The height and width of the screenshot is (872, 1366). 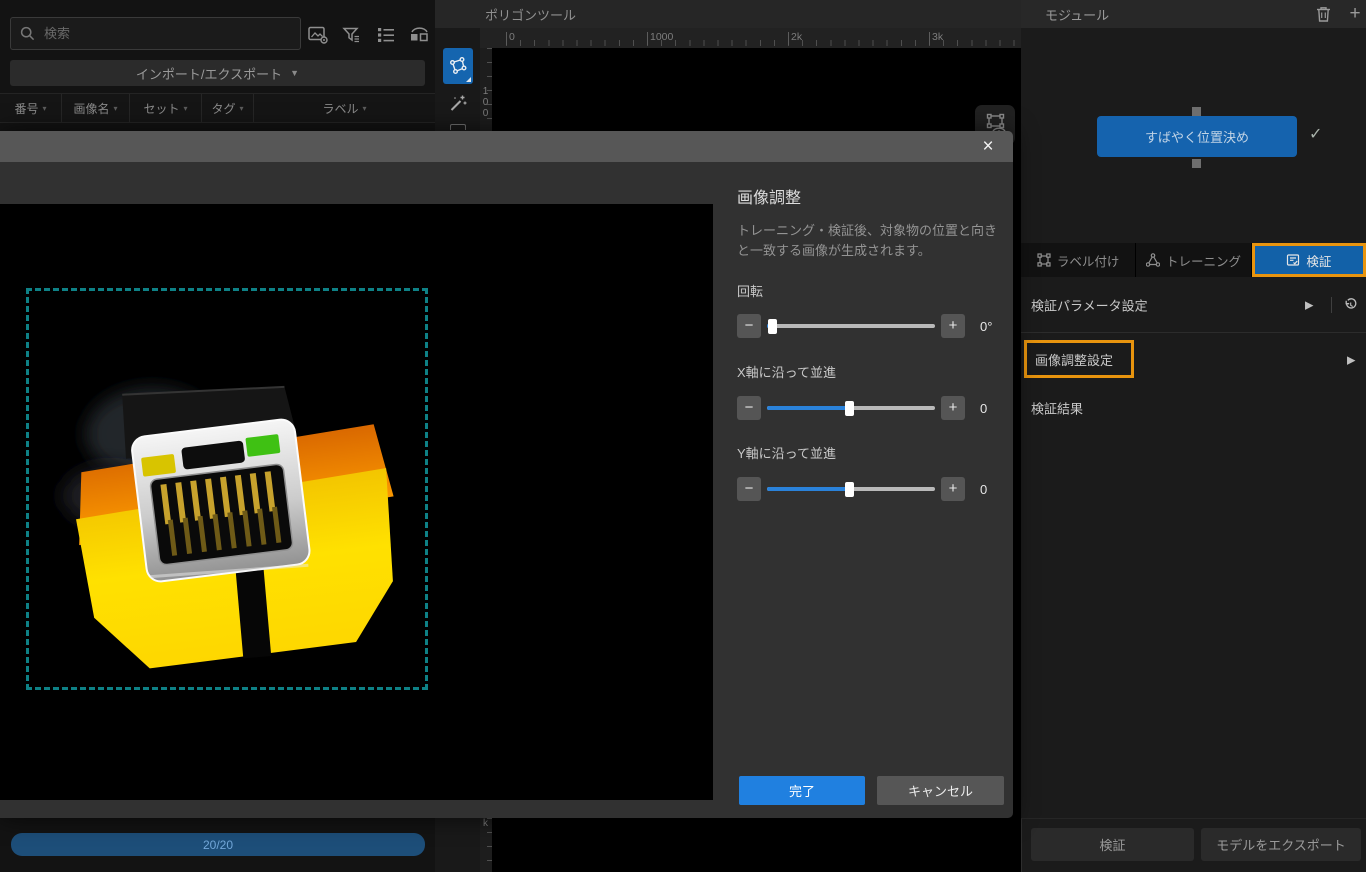 I want to click on column-header-row: 番号 ▾ 画像名 ▾ セット ▾ タグ ▾ ラベル ▾, so click(x=217, y=108).